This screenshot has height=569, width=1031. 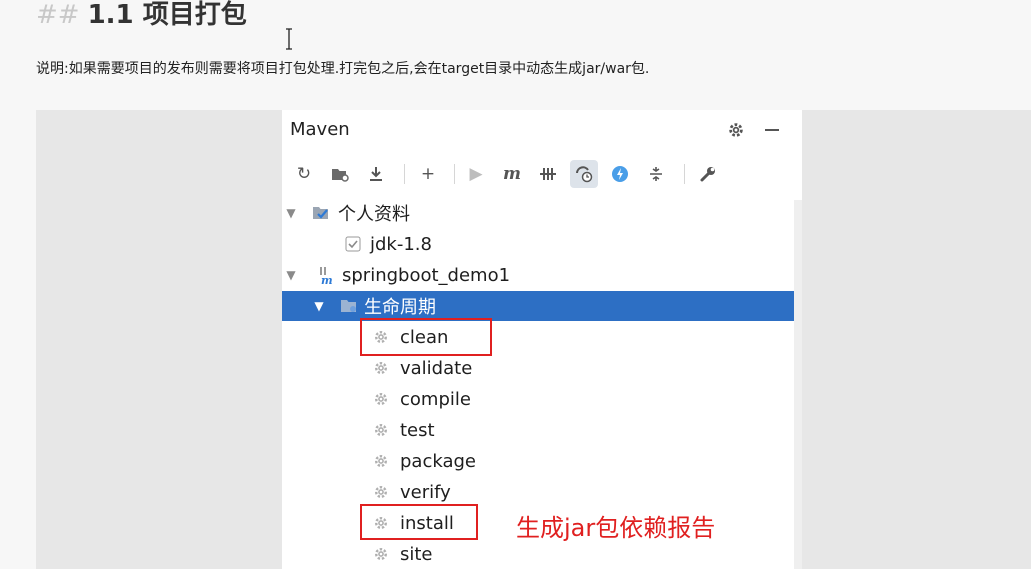 What do you see at coordinates (436, 368) in the screenshot?
I see `tree-item-label: validate` at bounding box center [436, 368].